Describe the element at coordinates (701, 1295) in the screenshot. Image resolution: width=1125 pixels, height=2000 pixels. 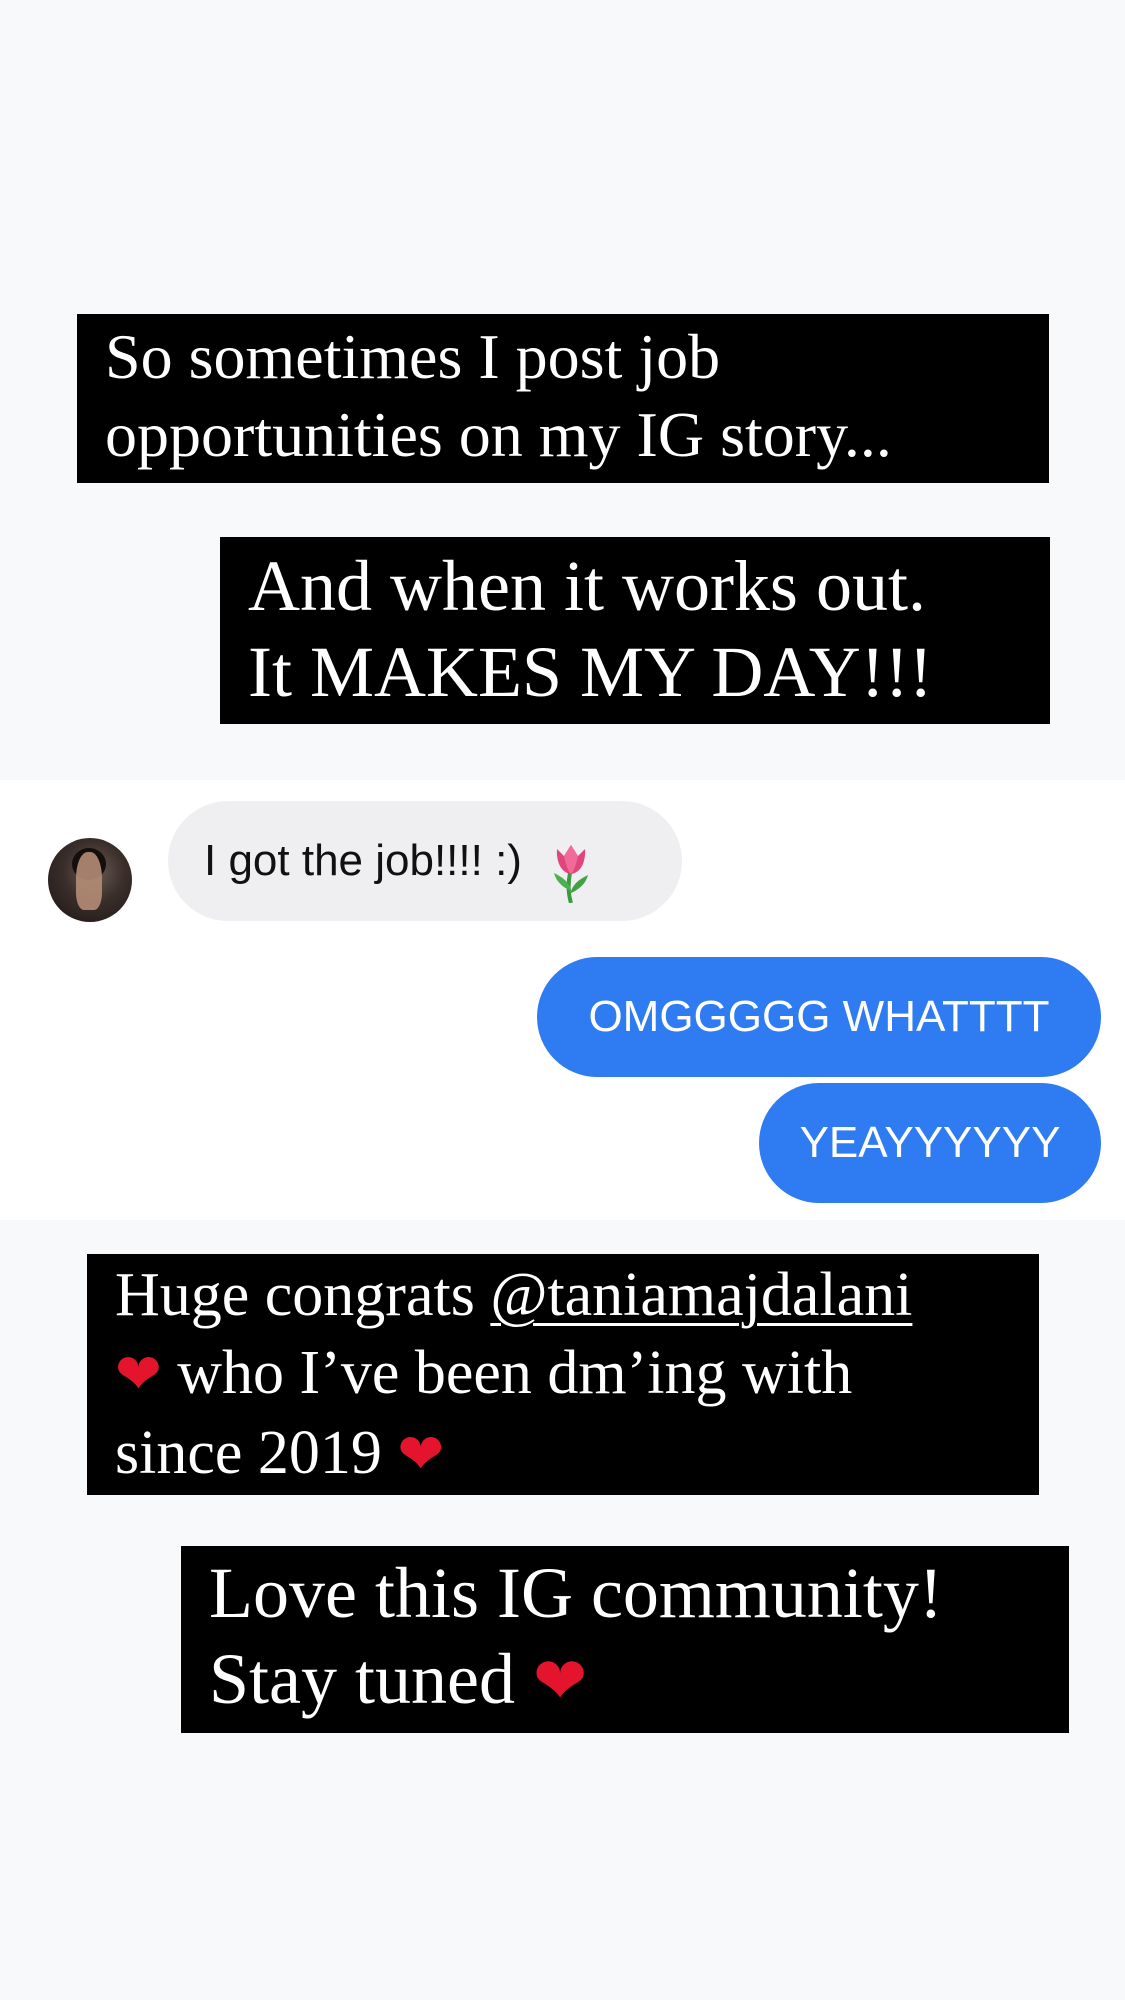
I see `user-mention-link: @taniamajdalani` at that location.